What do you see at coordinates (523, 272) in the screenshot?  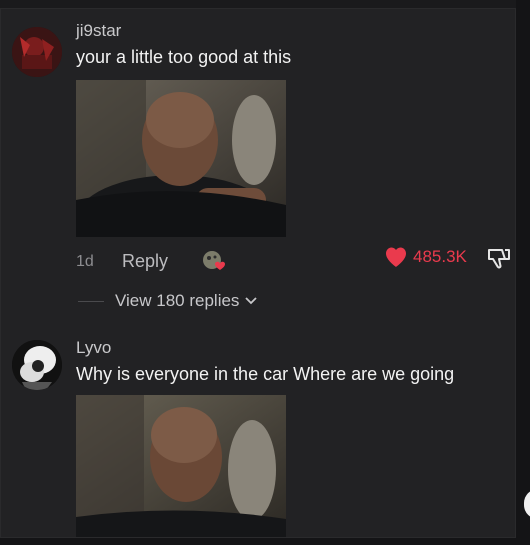 I see `screen-edge` at bounding box center [523, 272].